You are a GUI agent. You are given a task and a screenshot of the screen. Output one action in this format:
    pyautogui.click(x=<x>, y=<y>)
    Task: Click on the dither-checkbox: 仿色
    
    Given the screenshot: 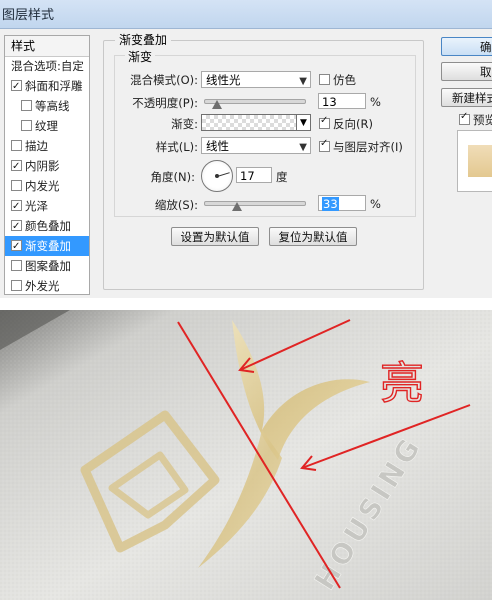 What is the action you would take?
    pyautogui.click(x=337, y=80)
    